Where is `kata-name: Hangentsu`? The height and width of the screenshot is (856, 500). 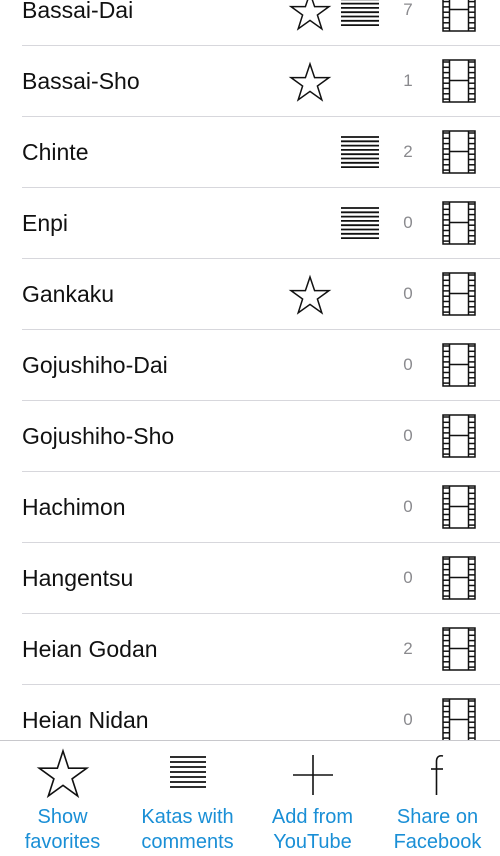 kata-name: Hangentsu is located at coordinates (78, 578).